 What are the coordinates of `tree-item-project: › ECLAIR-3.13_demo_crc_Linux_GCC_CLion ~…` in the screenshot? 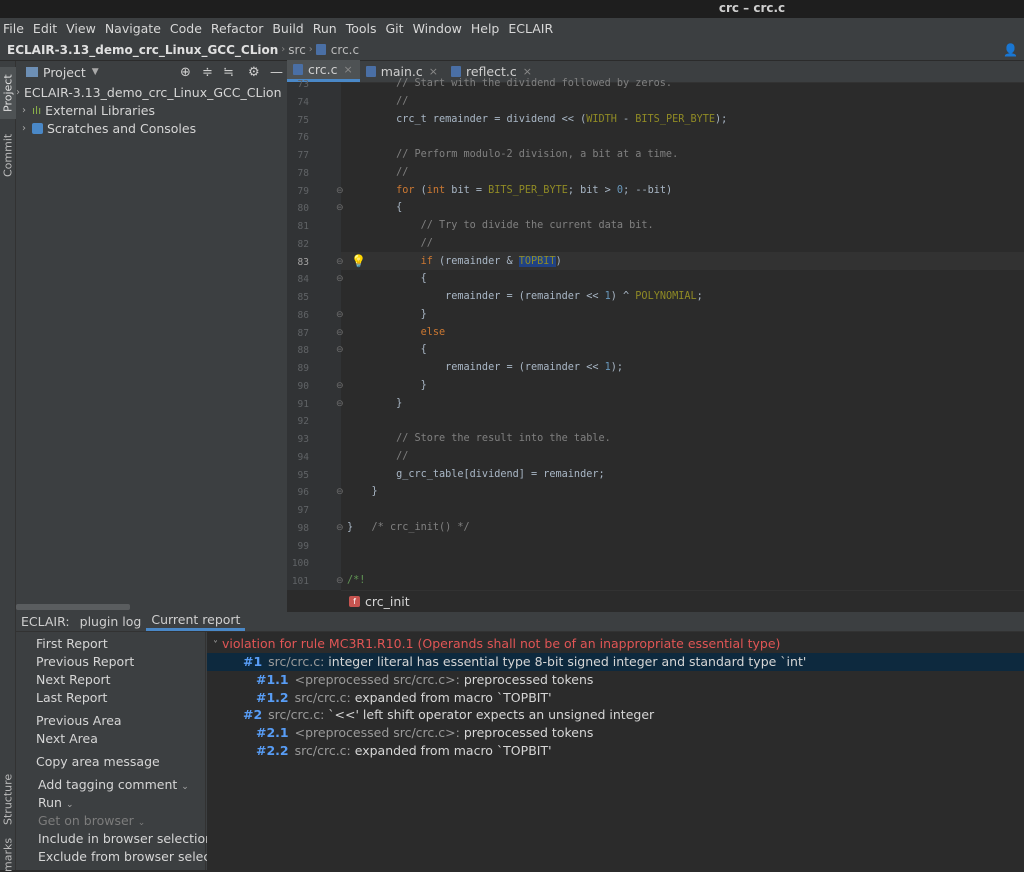 It's located at (159, 92).